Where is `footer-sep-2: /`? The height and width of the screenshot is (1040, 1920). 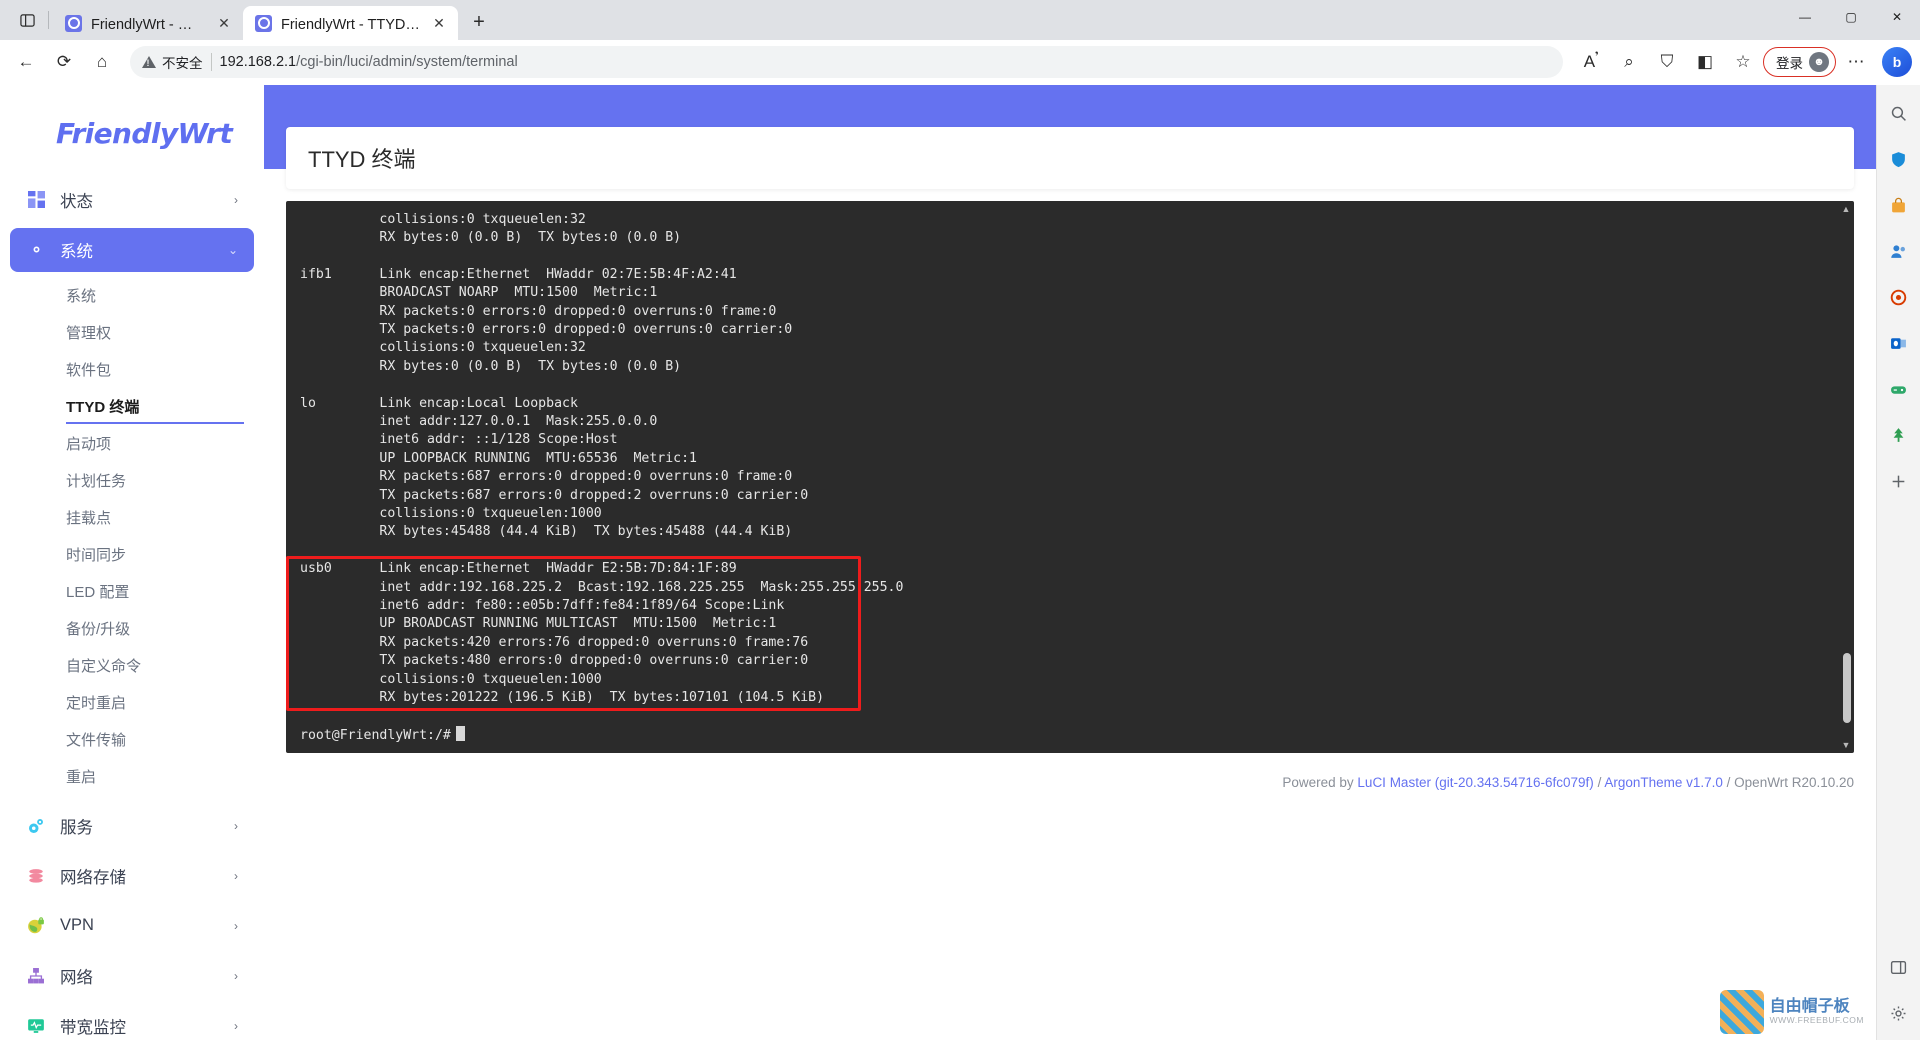 footer-sep-2: / is located at coordinates (1728, 782).